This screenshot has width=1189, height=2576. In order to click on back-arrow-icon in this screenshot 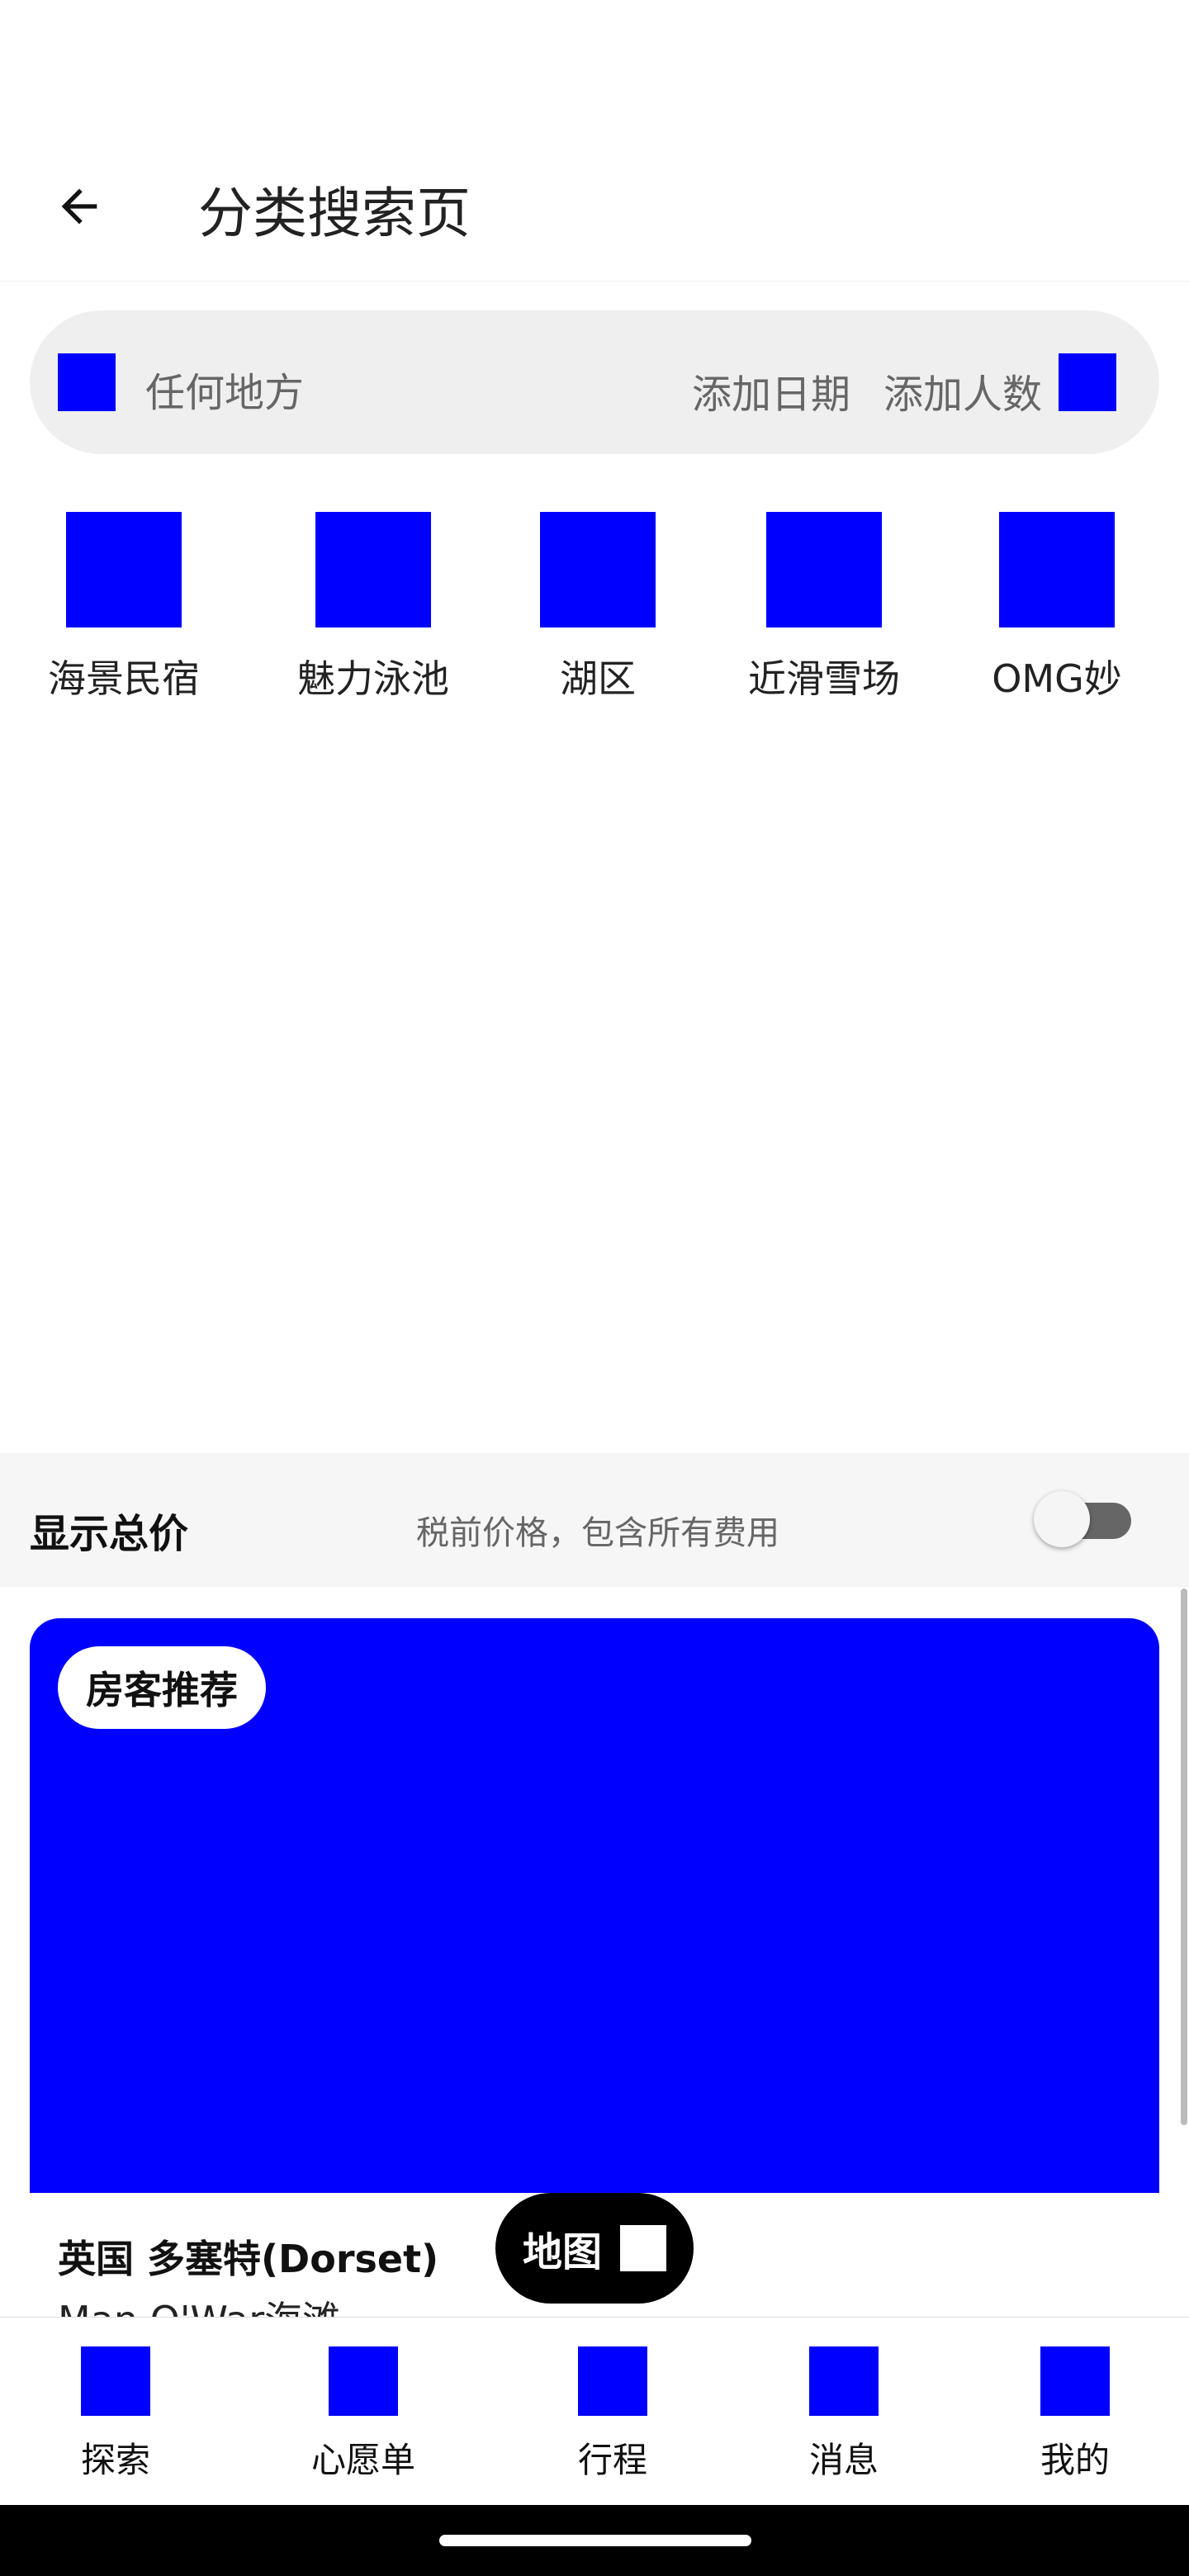, I will do `click(79, 206)`.